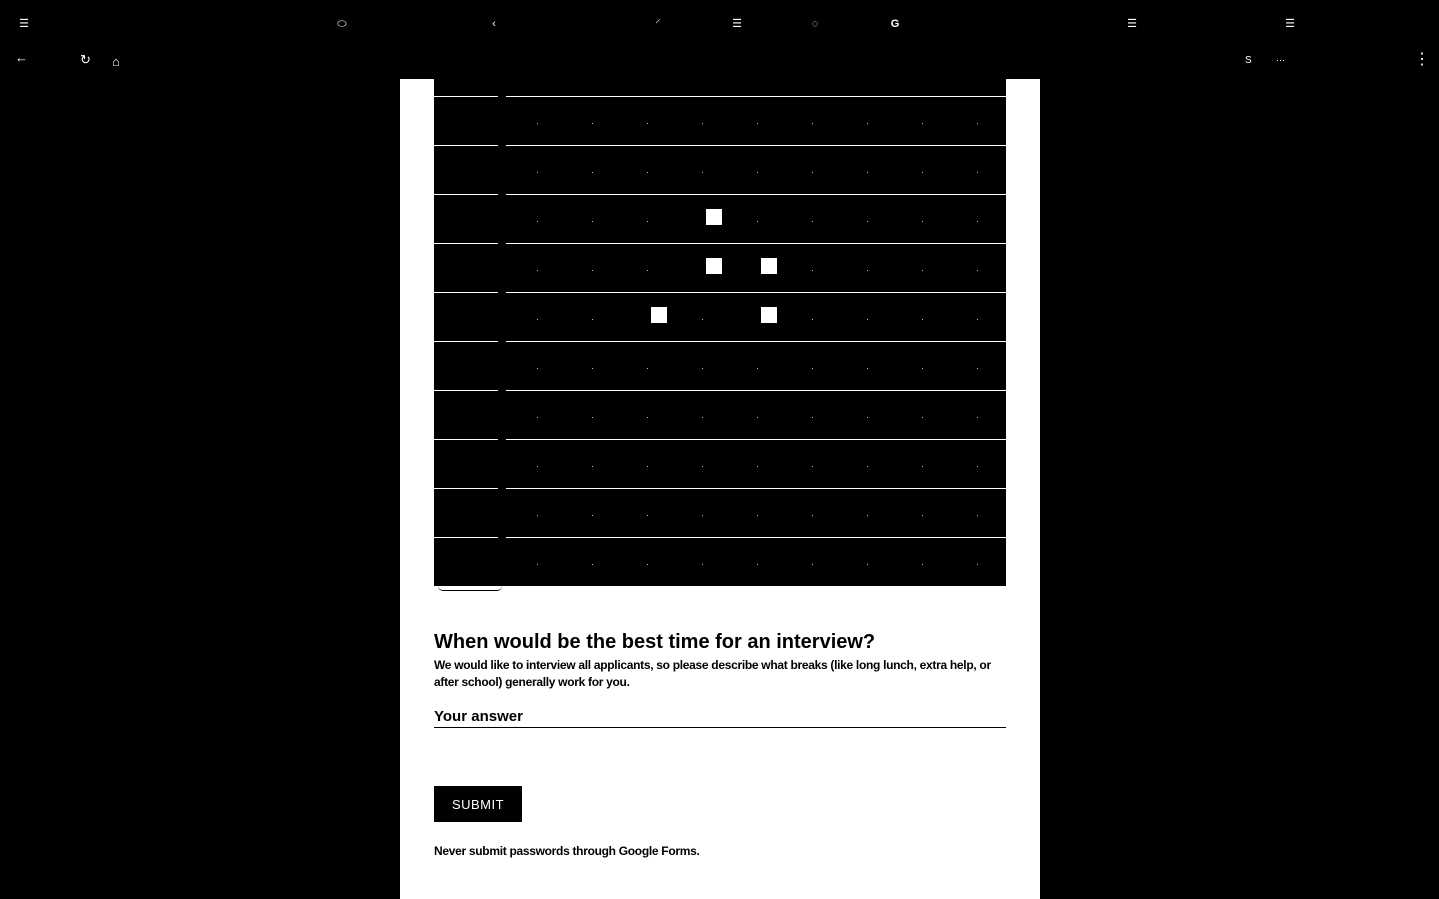 This screenshot has width=1439, height=899. What do you see at coordinates (720, 716) in the screenshot?
I see `answer-input` at bounding box center [720, 716].